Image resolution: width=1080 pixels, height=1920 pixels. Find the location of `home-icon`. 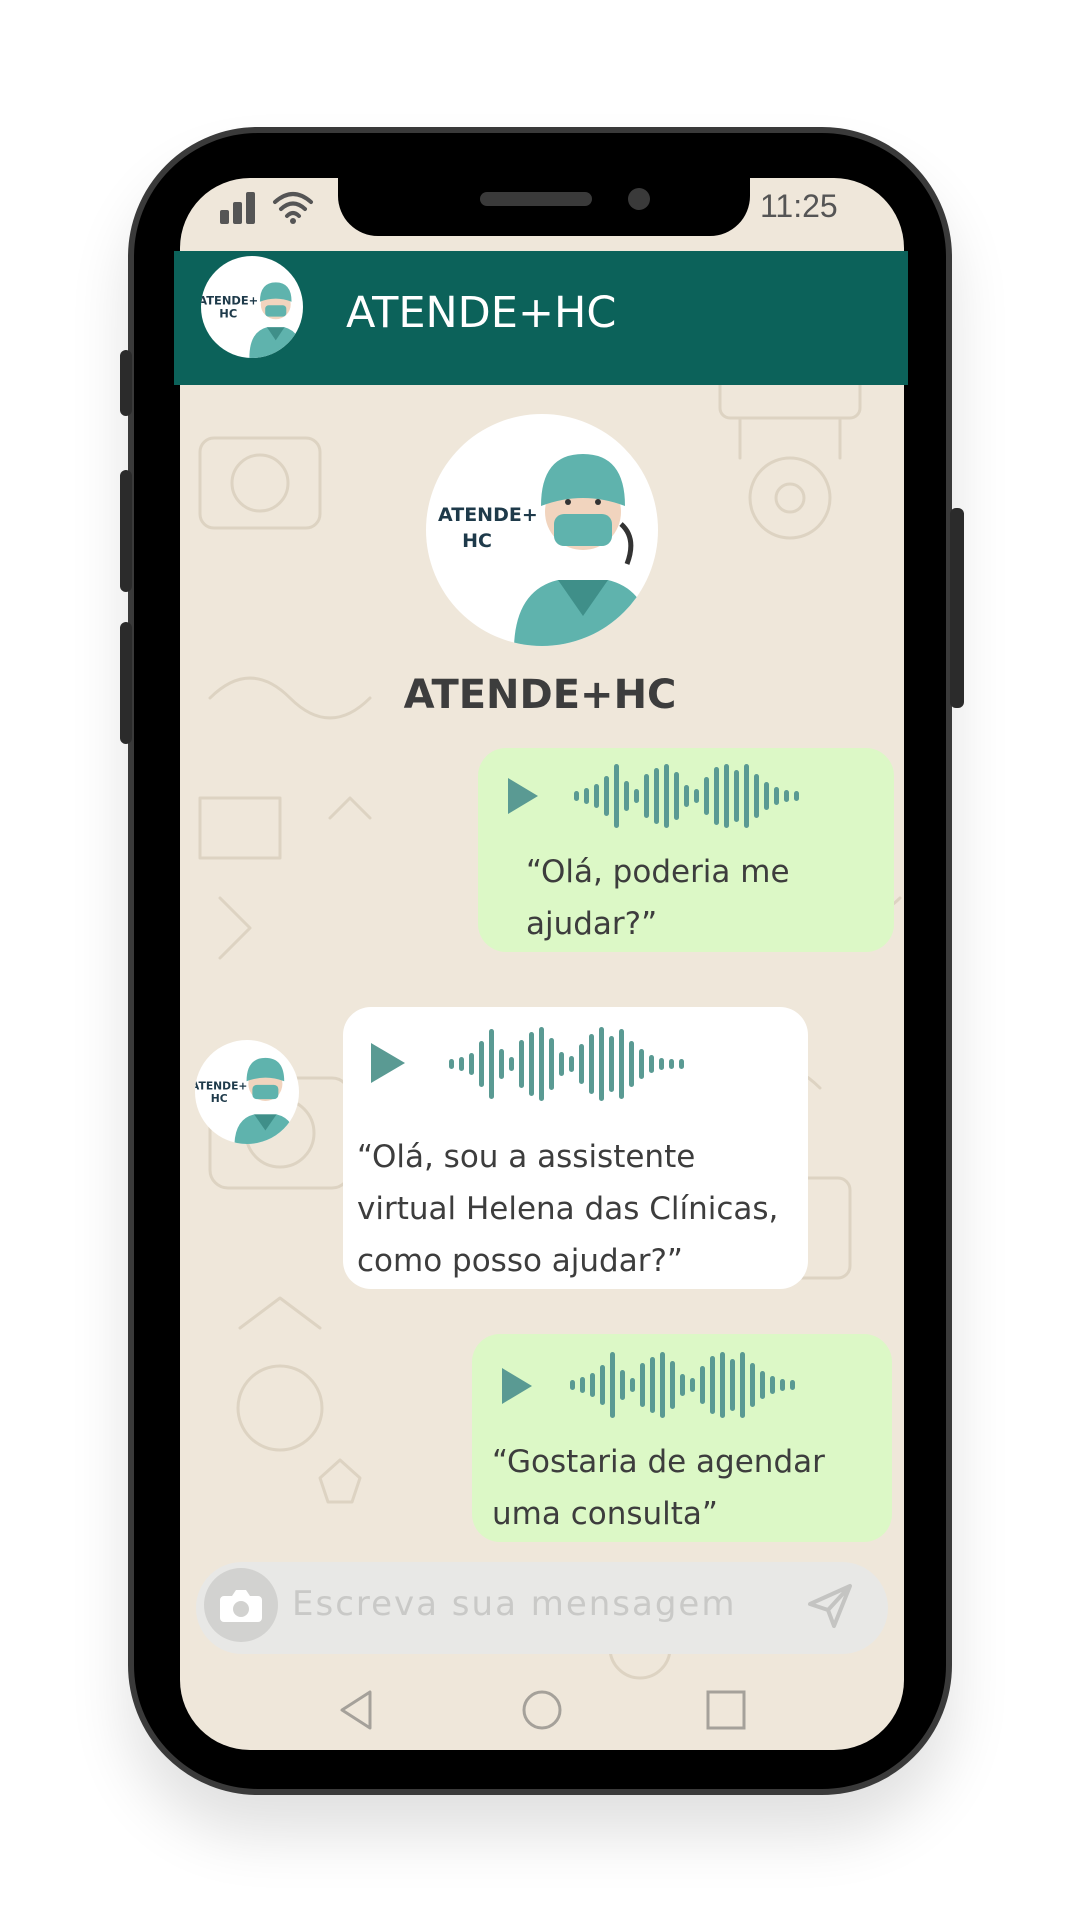

home-icon is located at coordinates (542, 1710).